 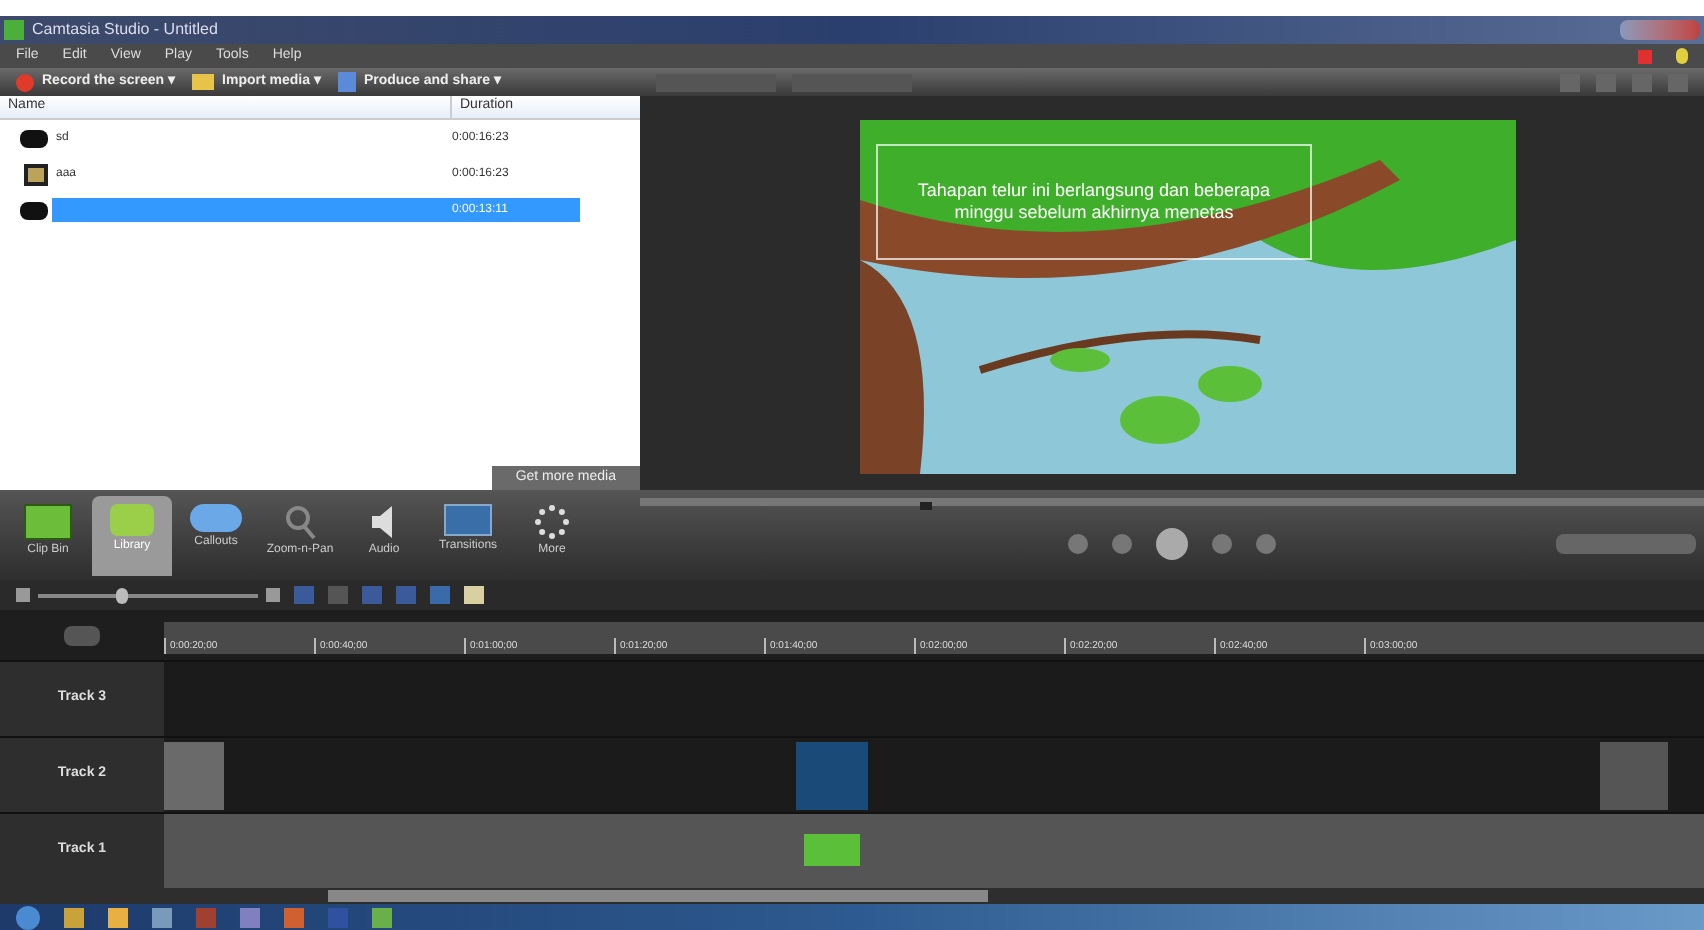 What do you see at coordinates (832, 850) in the screenshot?
I see `clip-thumbnail` at bounding box center [832, 850].